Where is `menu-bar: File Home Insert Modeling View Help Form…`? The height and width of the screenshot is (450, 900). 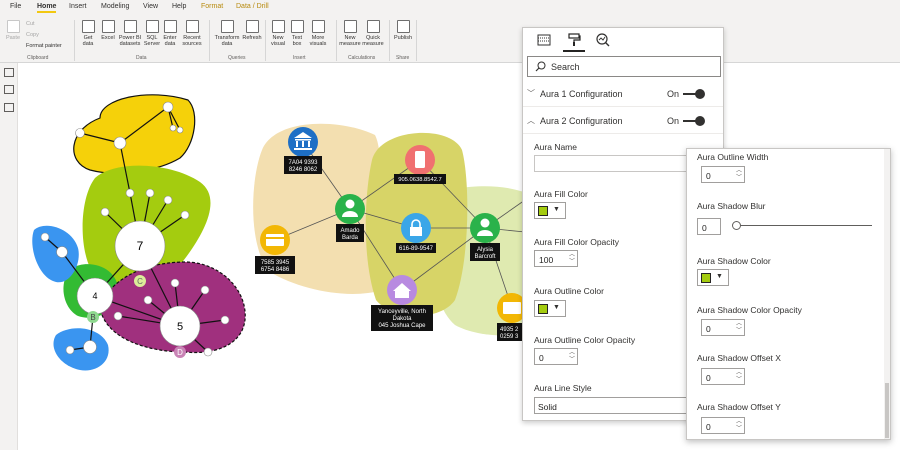
menu-bar: File Home Insert Modeling View Help Form… is located at coordinates (450, 8).